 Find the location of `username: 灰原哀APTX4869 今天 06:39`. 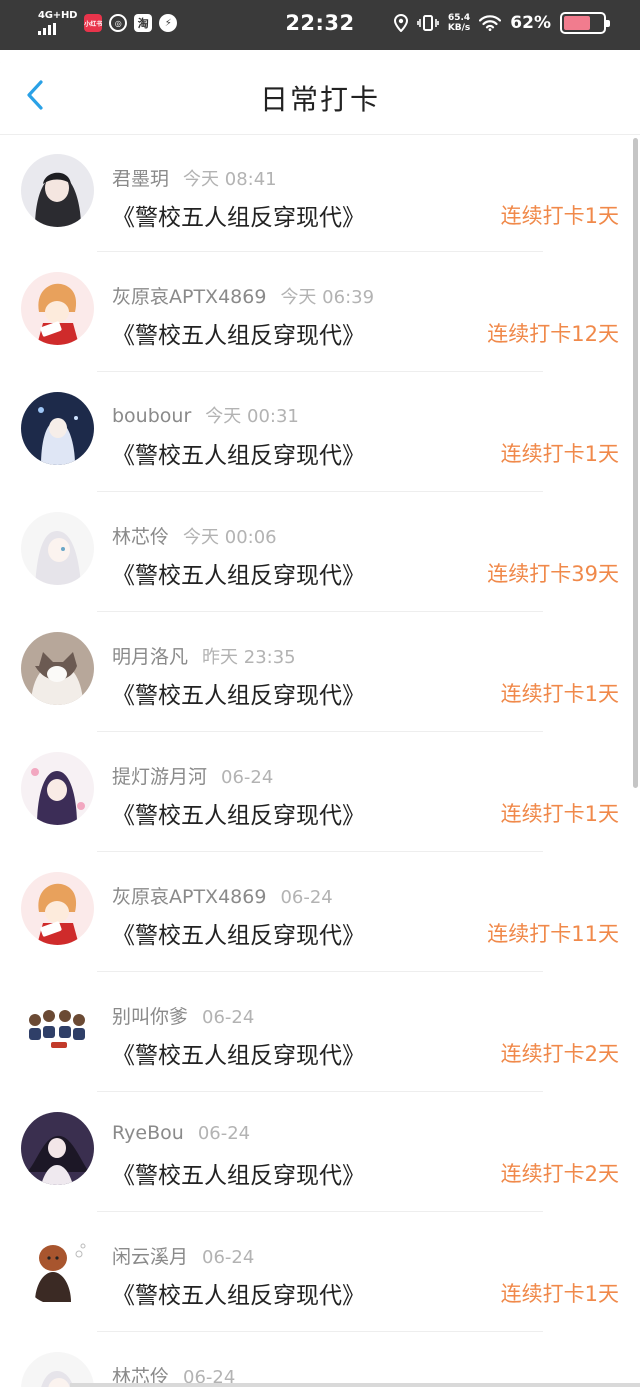

username: 灰原哀APTX4869 今天 06:39 is located at coordinates (243, 297).